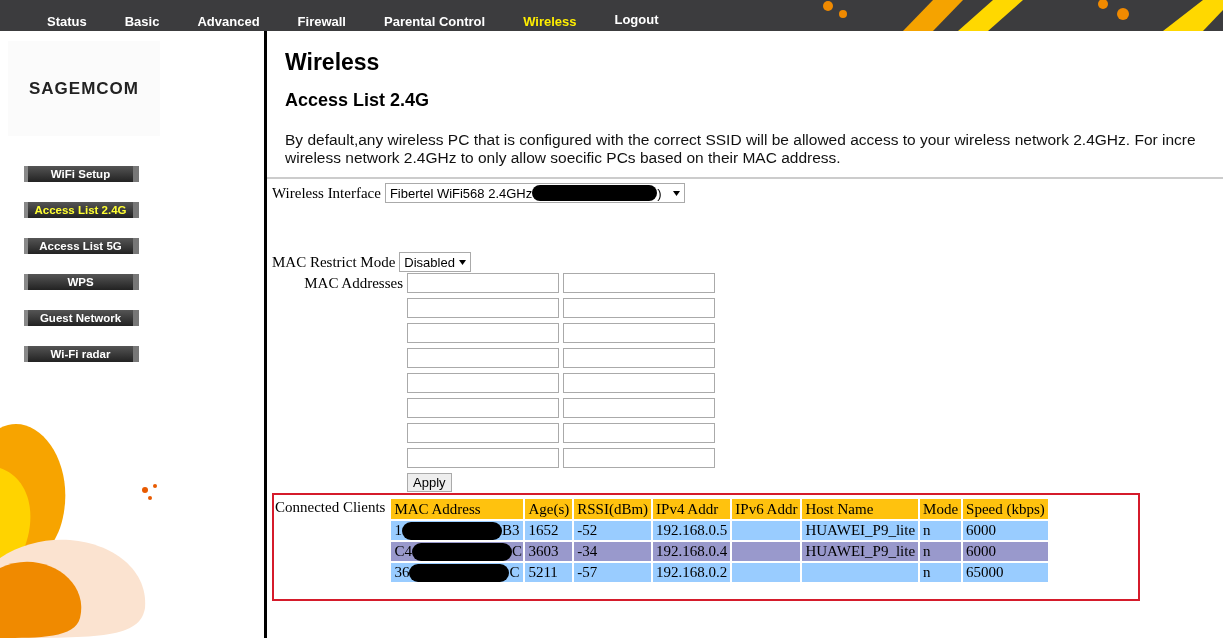  Describe the element at coordinates (429, 482) in the screenshot. I see `apply-button: Apply` at that location.